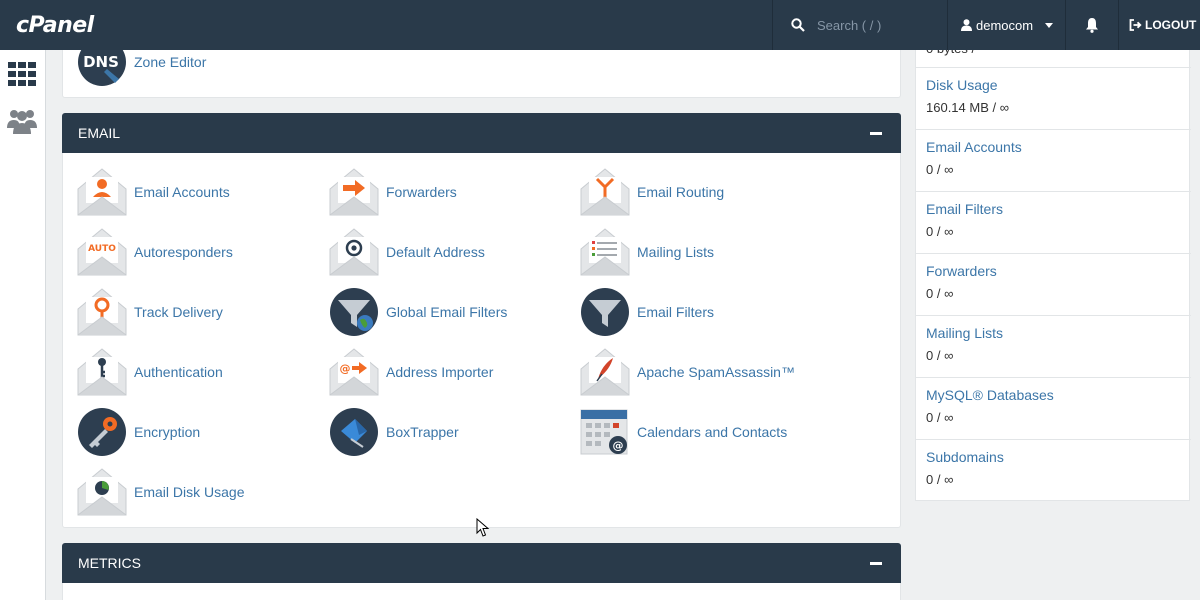 The image size is (1200, 600). Describe the element at coordinates (102, 312) in the screenshot. I see `location-pin-icon` at that location.